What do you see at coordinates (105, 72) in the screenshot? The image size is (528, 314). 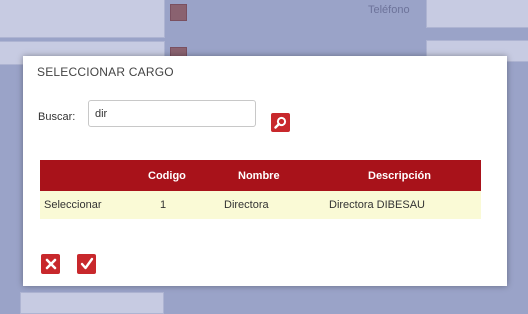 I see `dialog-title: SELECCIONAR CARGO` at bounding box center [105, 72].